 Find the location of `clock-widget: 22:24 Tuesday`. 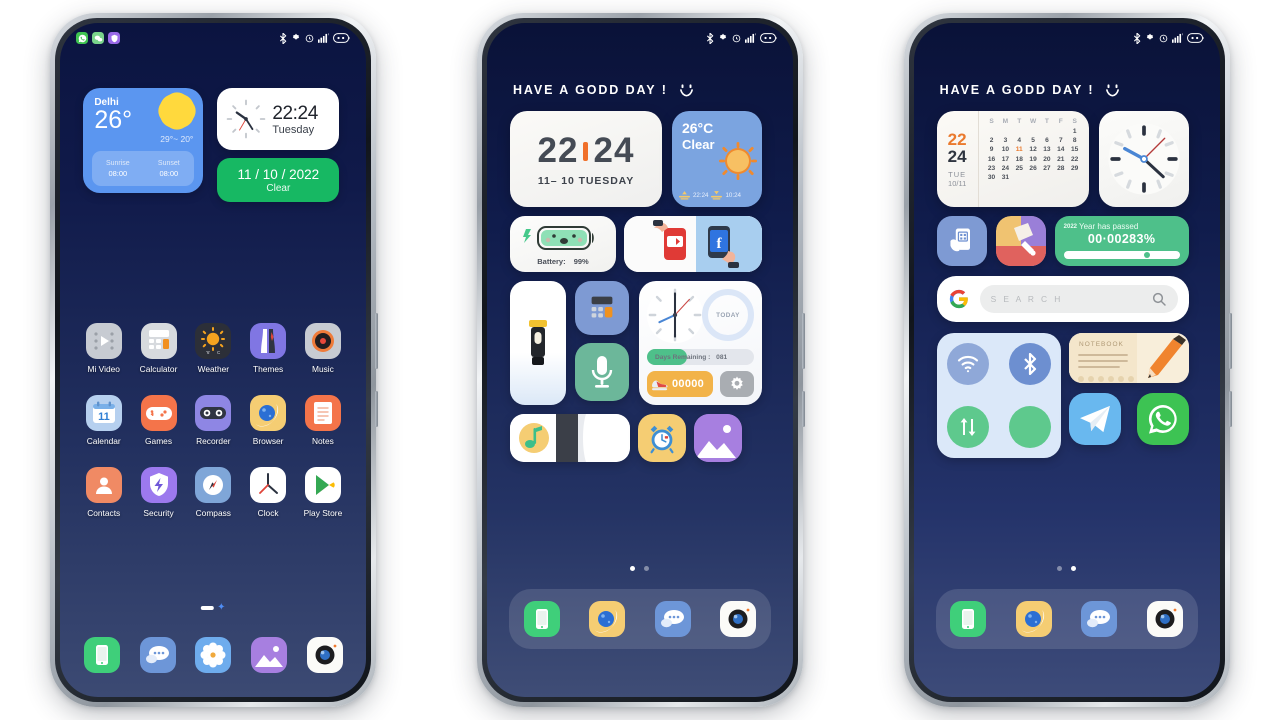

clock-widget: 22:24 Tuesday is located at coordinates (278, 119).